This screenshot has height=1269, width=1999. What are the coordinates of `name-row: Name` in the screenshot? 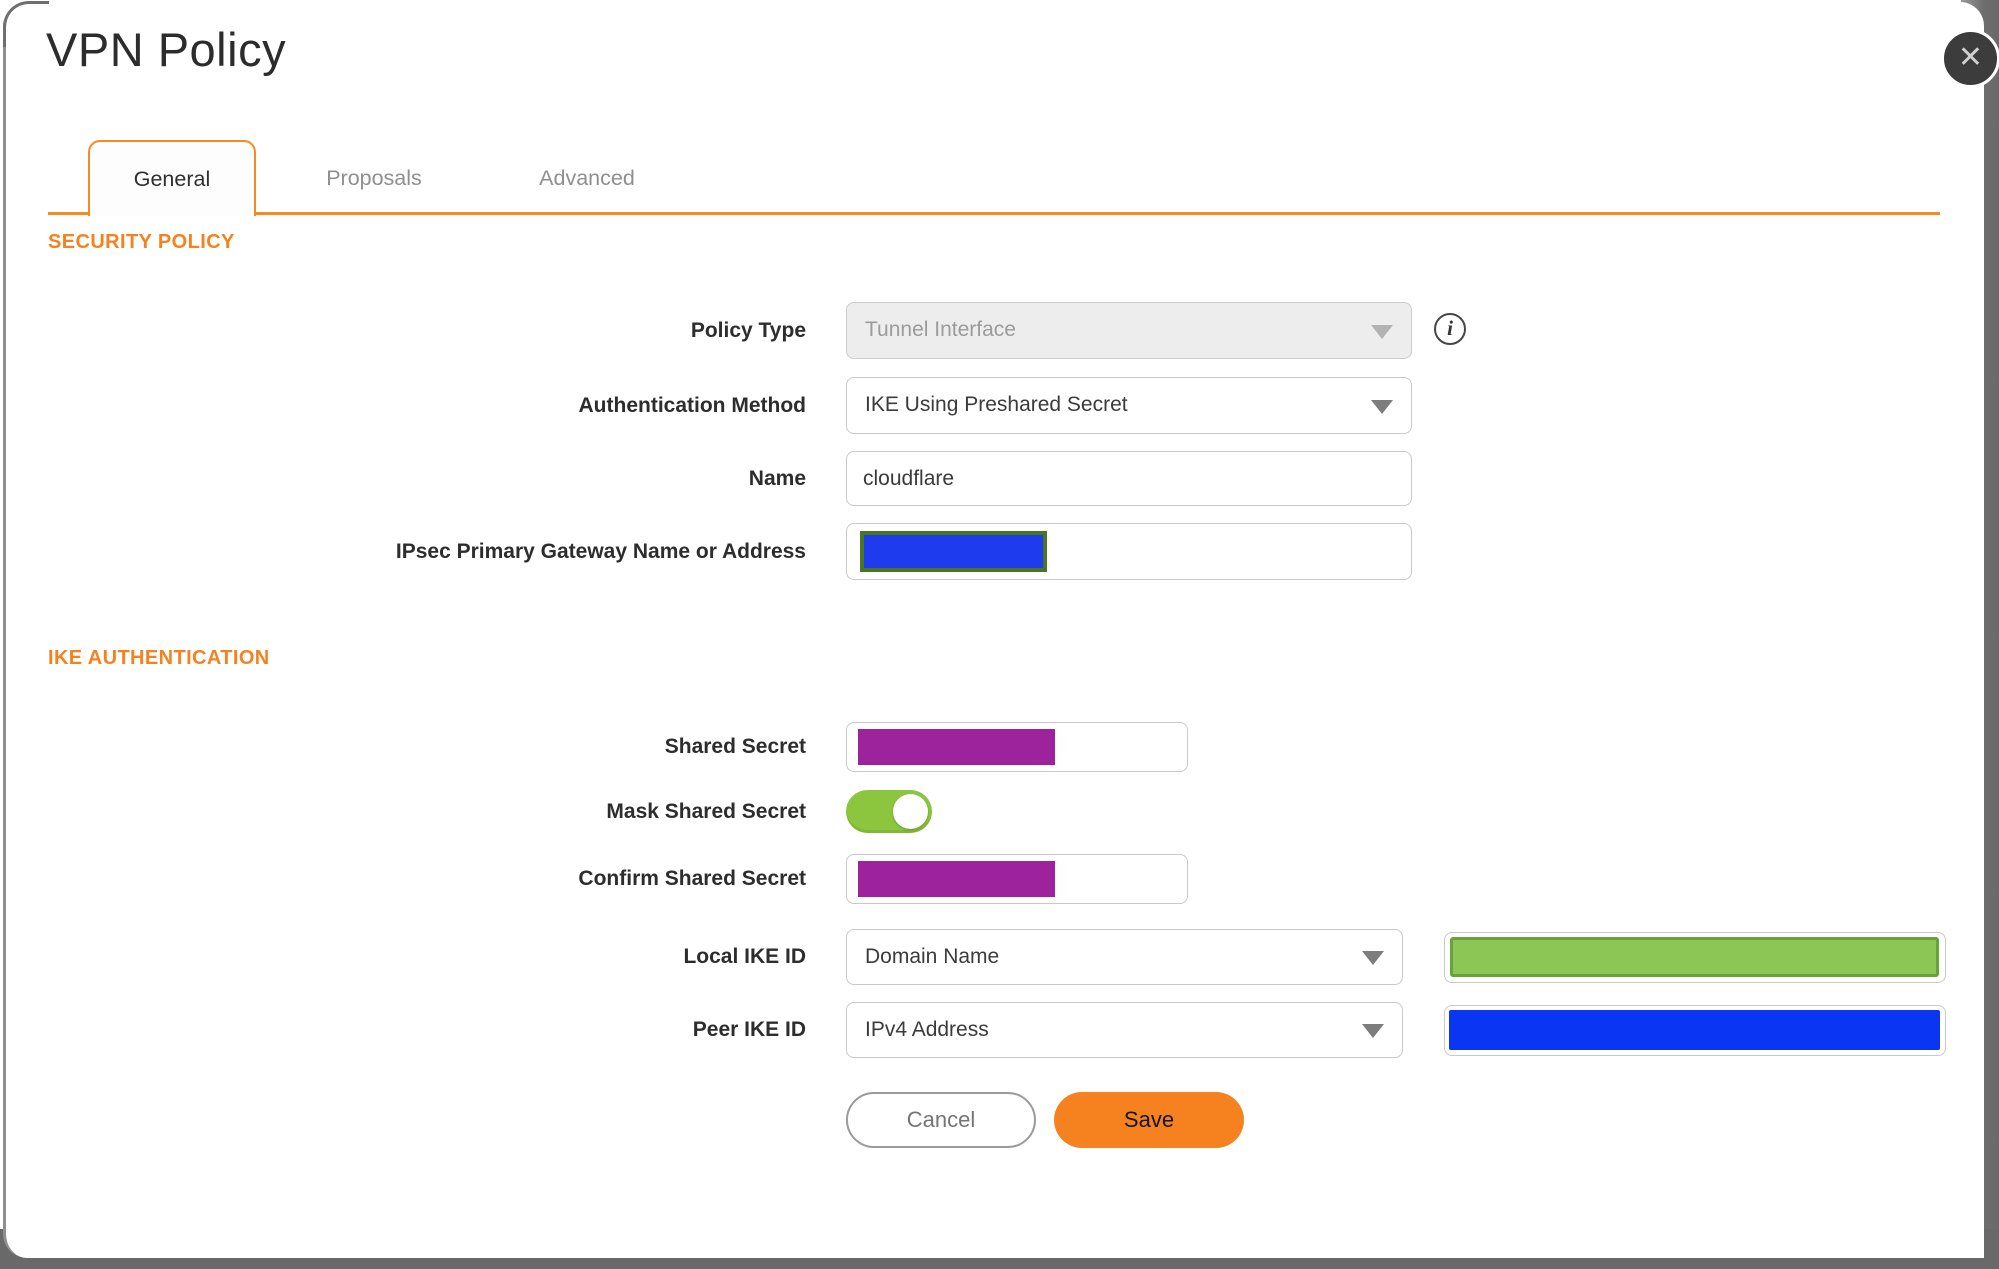 It's located at (996, 478).